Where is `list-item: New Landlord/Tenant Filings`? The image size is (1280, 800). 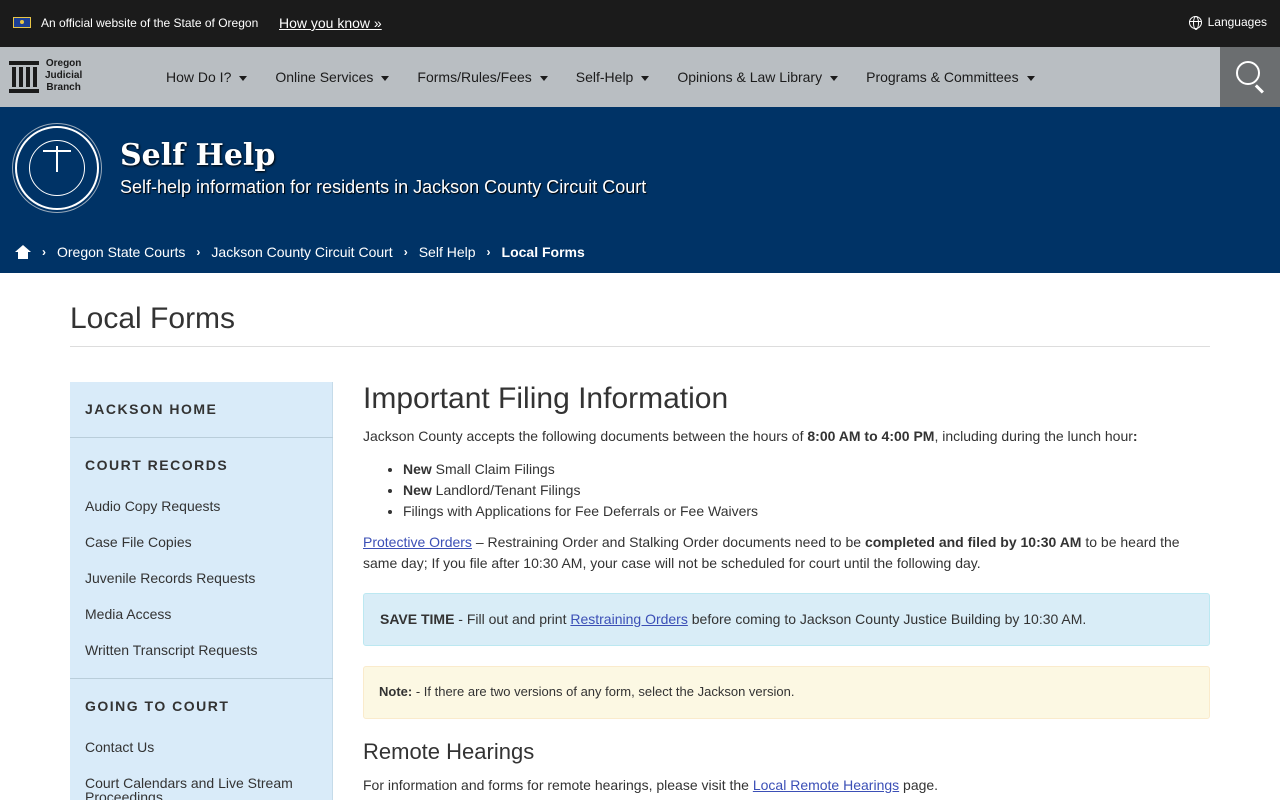
list-item: New Landlord/Tenant Filings is located at coordinates (580, 490).